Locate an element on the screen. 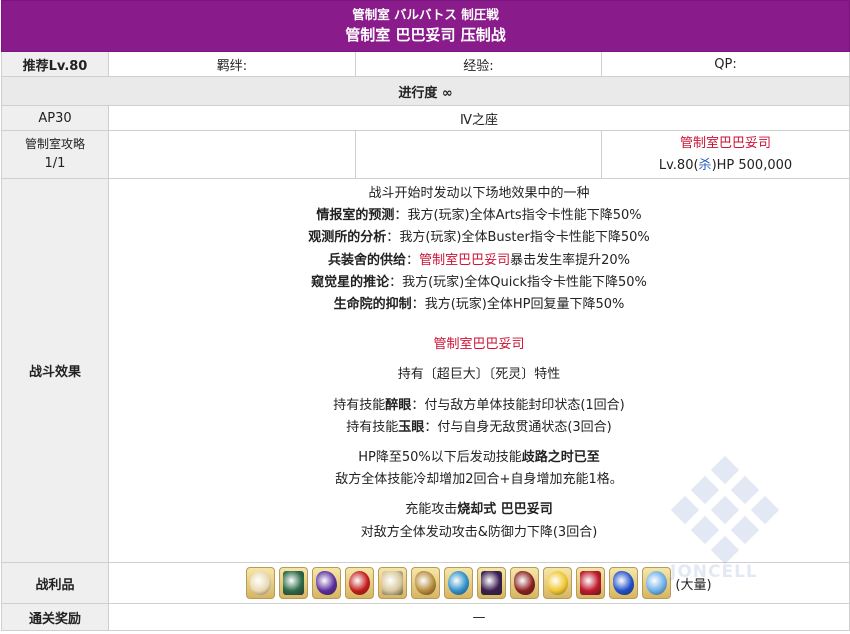  np-effect: 对敌方全体发动攻击&防御力下降(3回合) is located at coordinates (479, 532).